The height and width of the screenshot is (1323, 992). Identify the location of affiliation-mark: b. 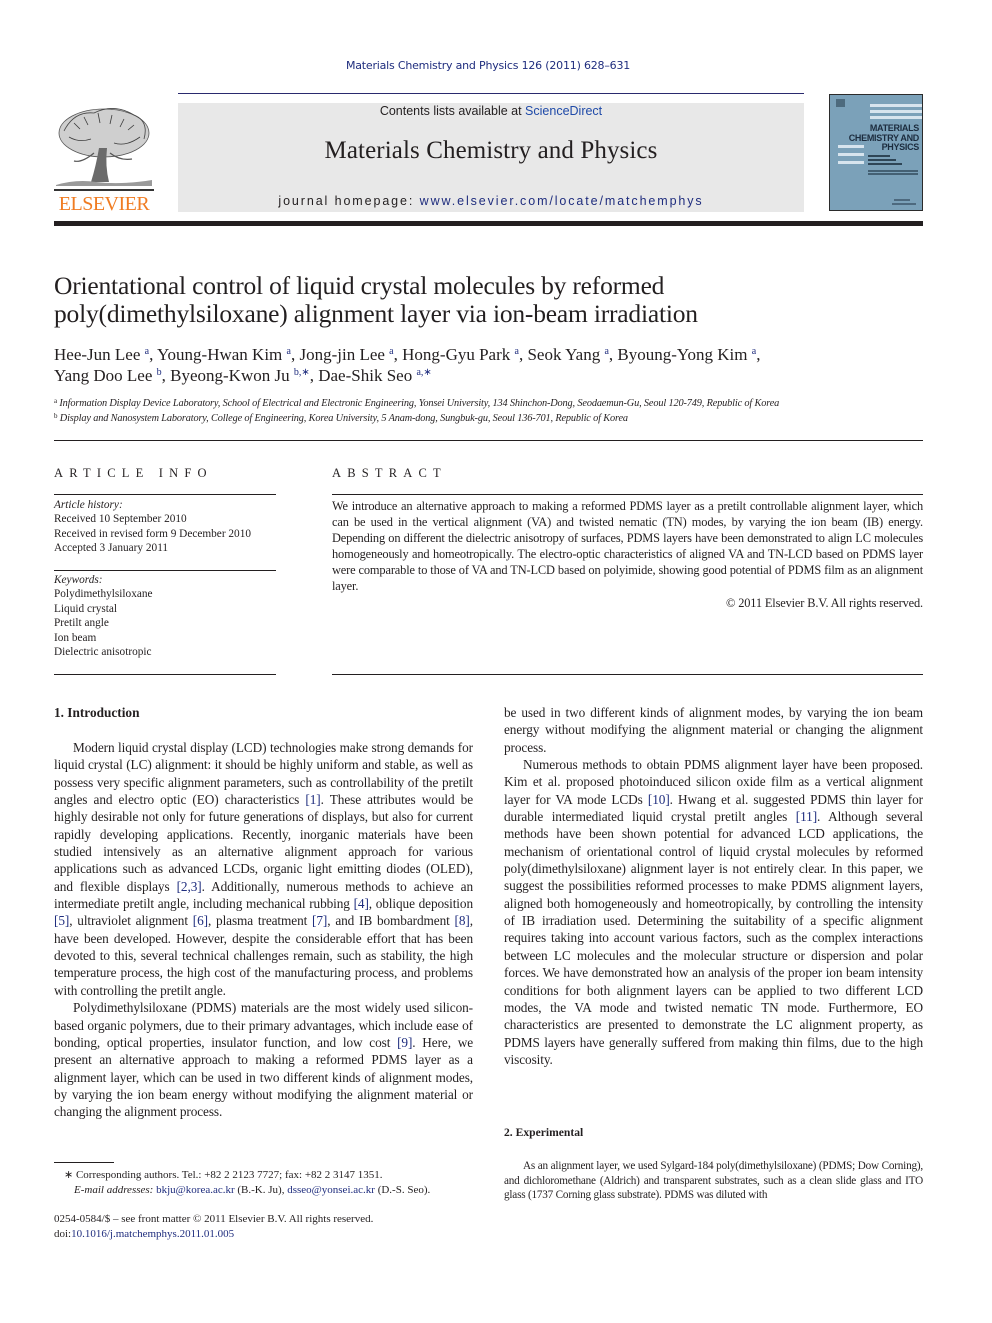
(159, 372).